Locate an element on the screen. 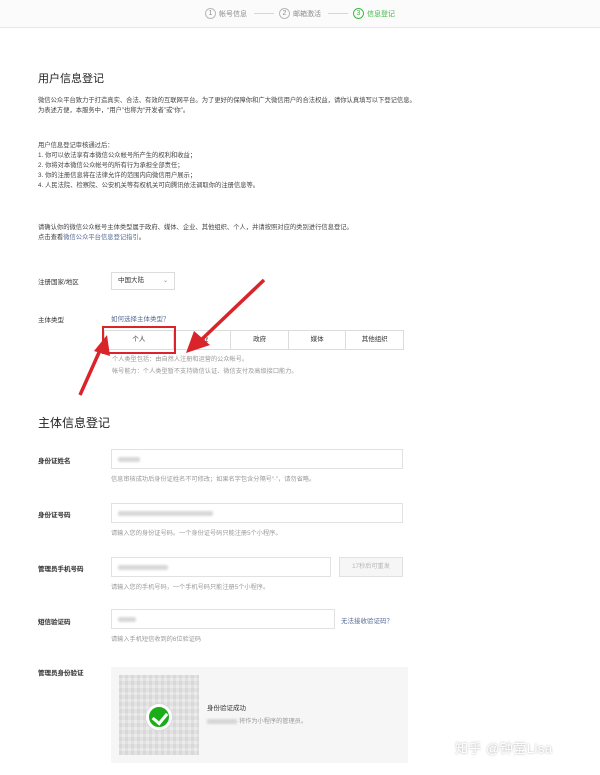 This screenshot has width=600, height=775. sms-code-hint: 请输入手机短信收到的6位验证码 is located at coordinates (156, 639).